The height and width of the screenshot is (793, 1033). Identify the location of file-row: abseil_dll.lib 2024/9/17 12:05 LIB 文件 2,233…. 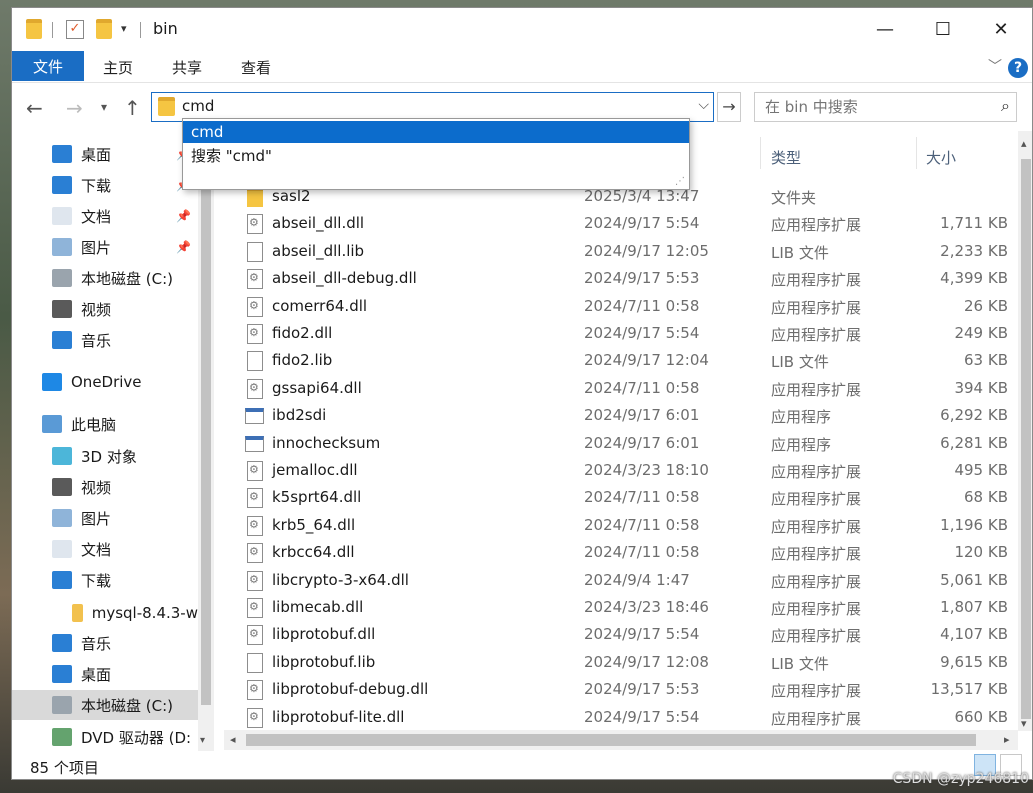
(616, 251).